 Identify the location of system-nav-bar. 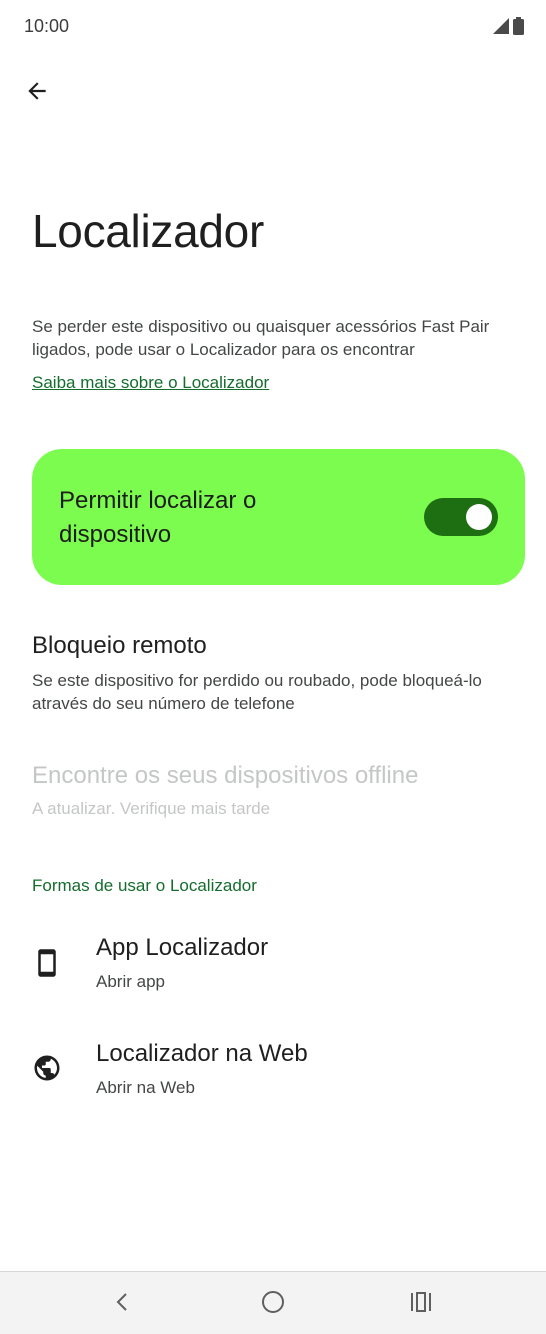
(273, 1302).